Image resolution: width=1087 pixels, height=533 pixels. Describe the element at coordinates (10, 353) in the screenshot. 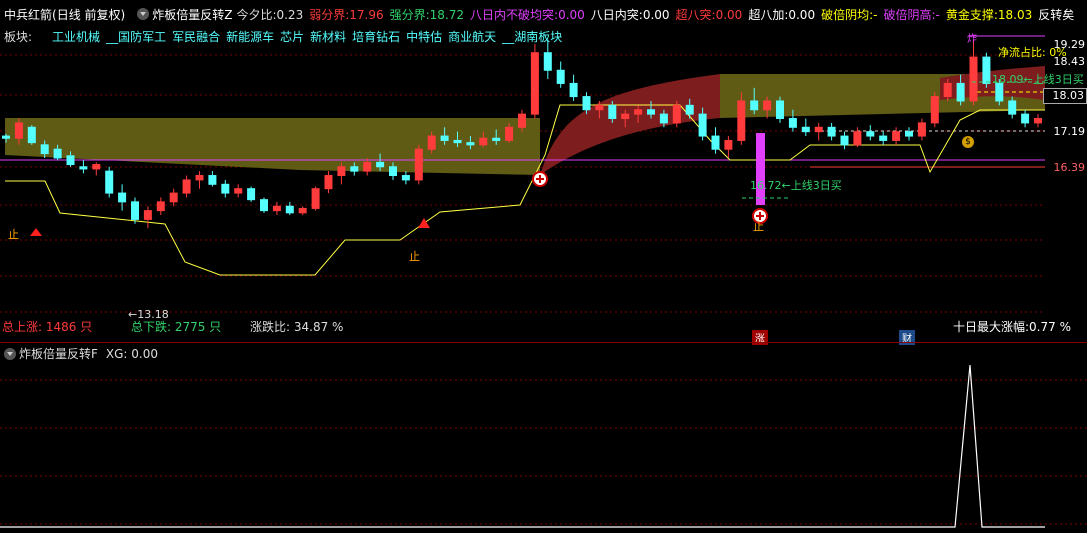

I see `chevron-down-icon` at that location.